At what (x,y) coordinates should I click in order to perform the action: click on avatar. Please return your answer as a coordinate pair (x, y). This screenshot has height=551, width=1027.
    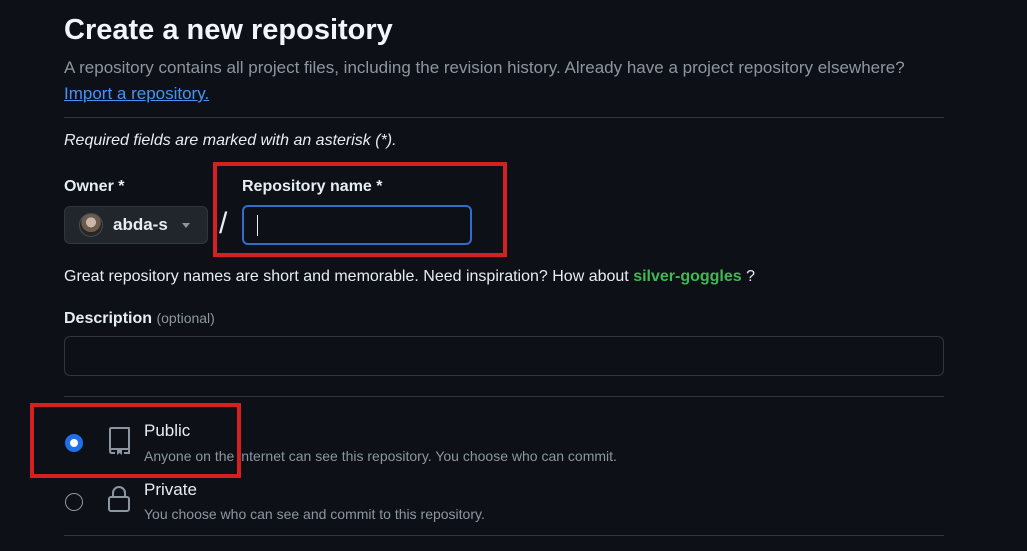
    Looking at the image, I should click on (91, 225).